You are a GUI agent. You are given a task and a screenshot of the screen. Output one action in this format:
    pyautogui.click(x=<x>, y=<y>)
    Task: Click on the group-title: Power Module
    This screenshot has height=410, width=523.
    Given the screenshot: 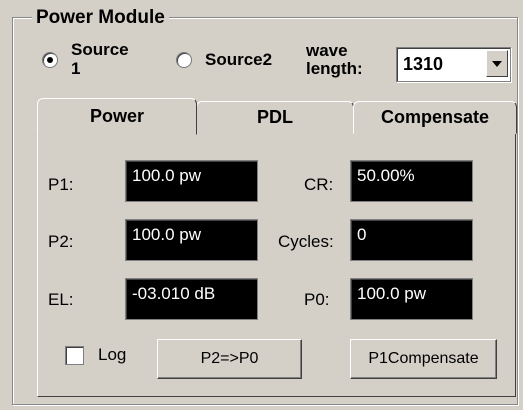 What is the action you would take?
    pyautogui.click(x=100, y=18)
    